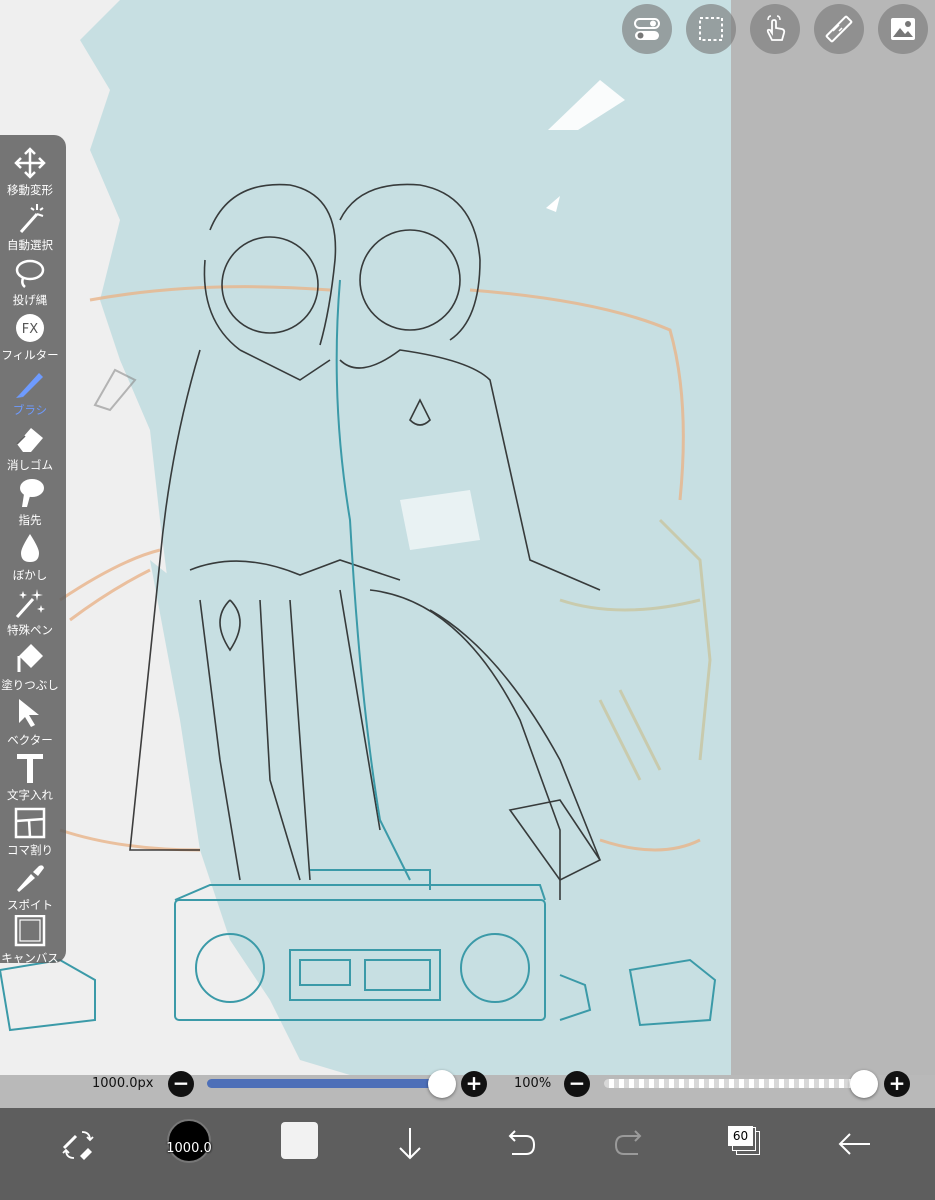 The width and height of the screenshot is (935, 1200). I want to click on opacity-decrease-button: −, so click(577, 1084).